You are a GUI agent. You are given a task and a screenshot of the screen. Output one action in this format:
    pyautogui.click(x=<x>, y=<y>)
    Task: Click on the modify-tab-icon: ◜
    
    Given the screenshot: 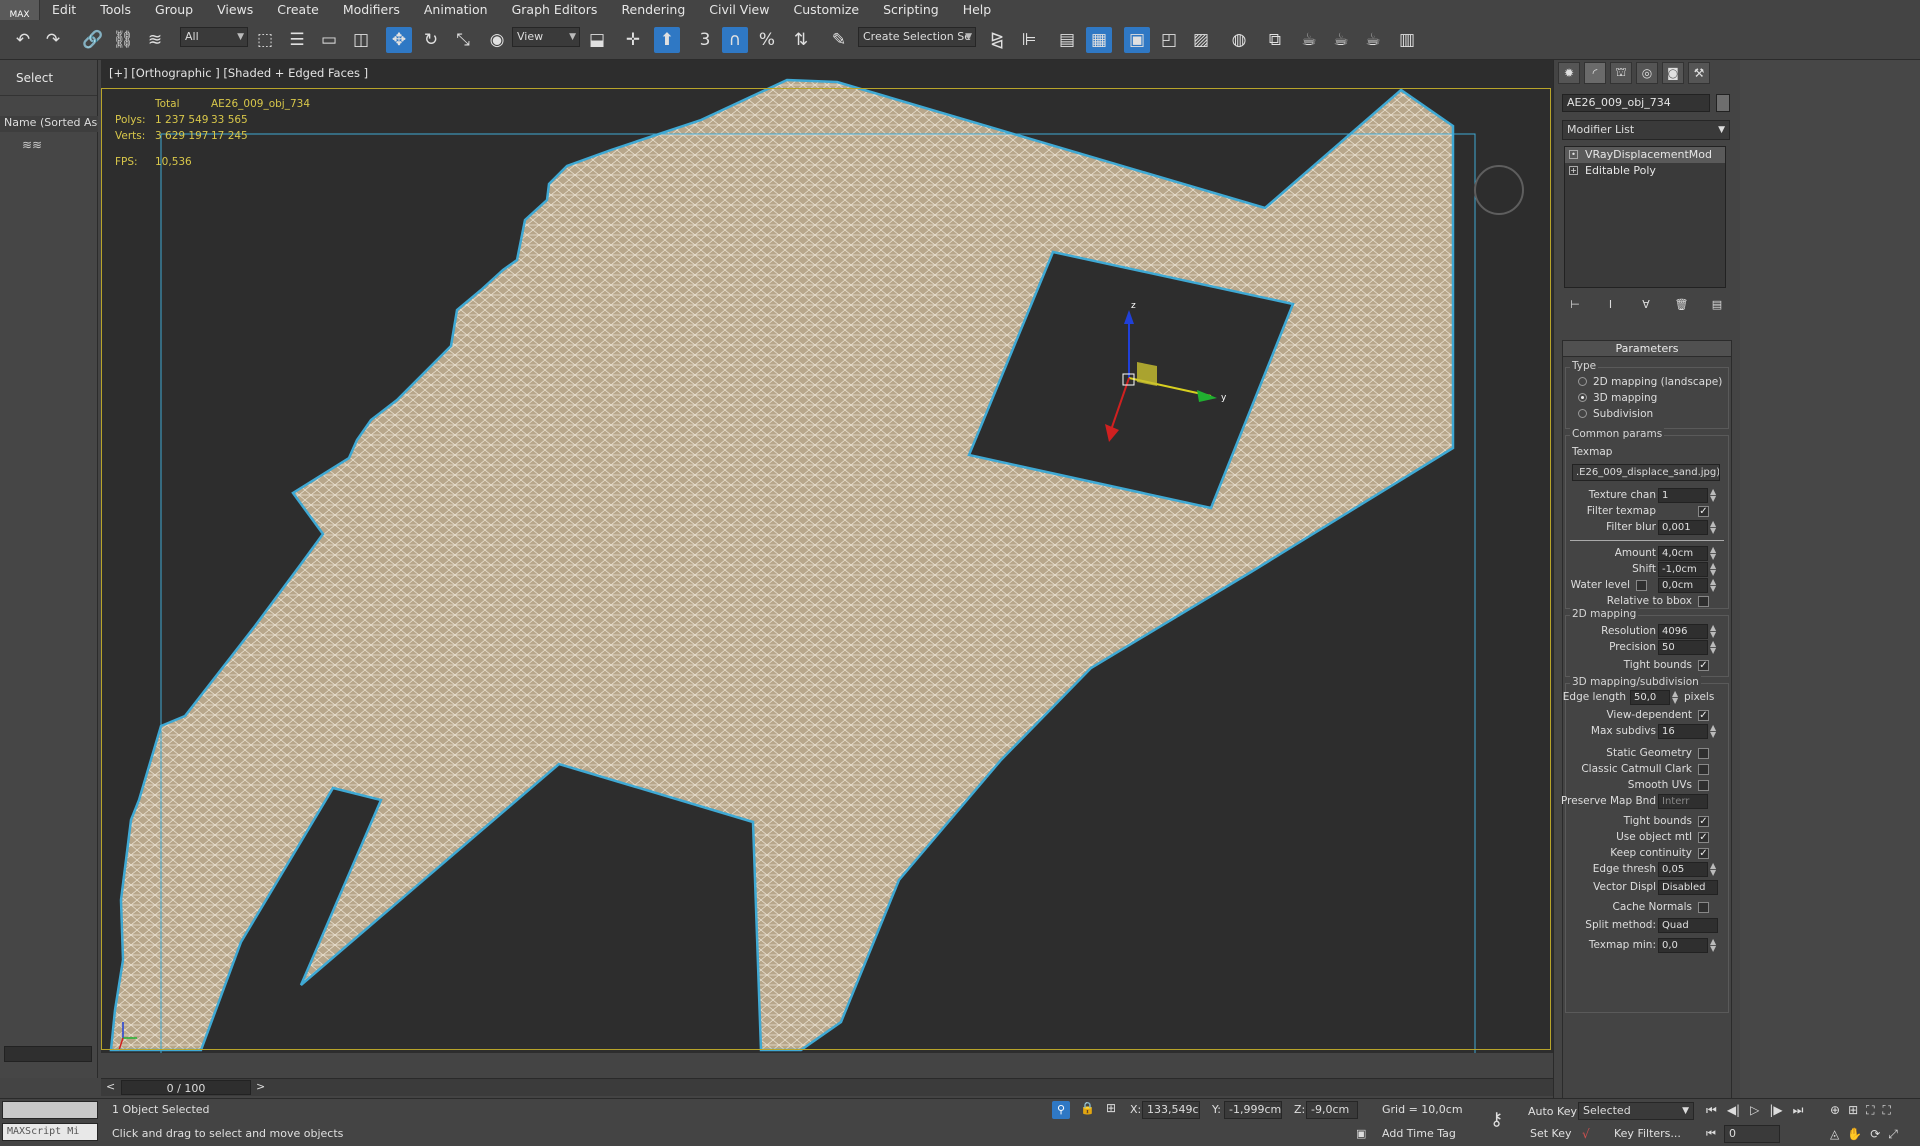 What is the action you would take?
    pyautogui.click(x=1595, y=73)
    